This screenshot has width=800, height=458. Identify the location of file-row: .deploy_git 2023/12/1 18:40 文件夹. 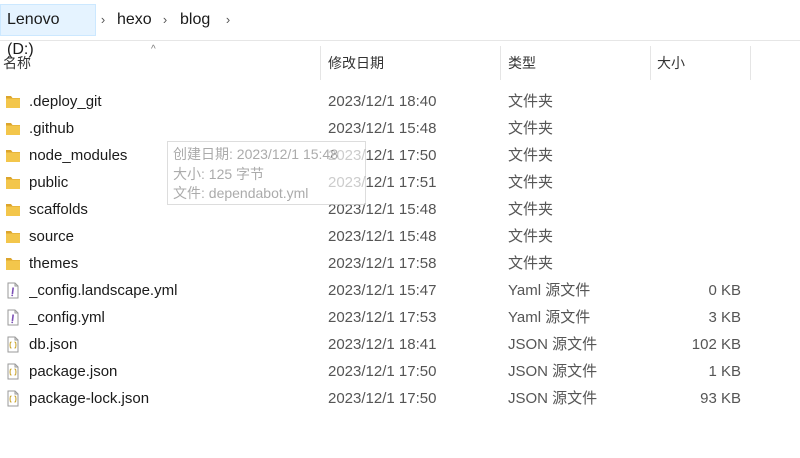
(390, 101).